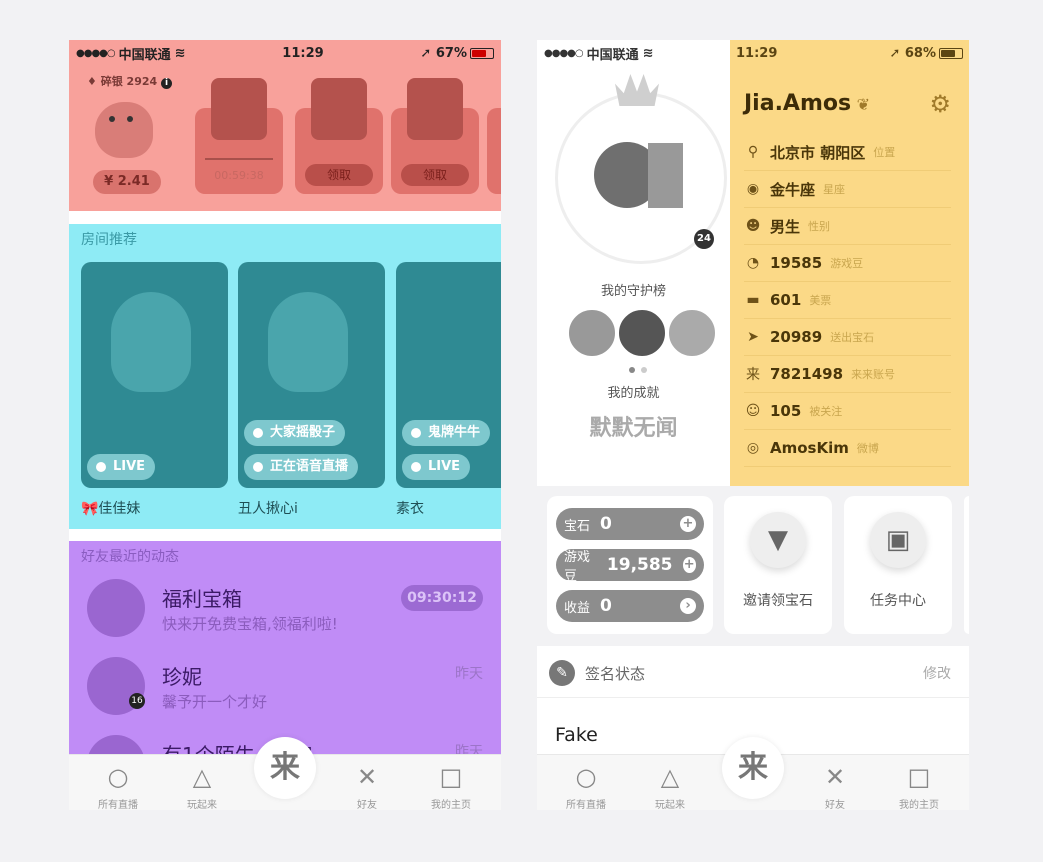 This screenshot has height=862, width=1043. I want to click on invite-gems-tile: ▼ 邀请领宝石, so click(778, 565).